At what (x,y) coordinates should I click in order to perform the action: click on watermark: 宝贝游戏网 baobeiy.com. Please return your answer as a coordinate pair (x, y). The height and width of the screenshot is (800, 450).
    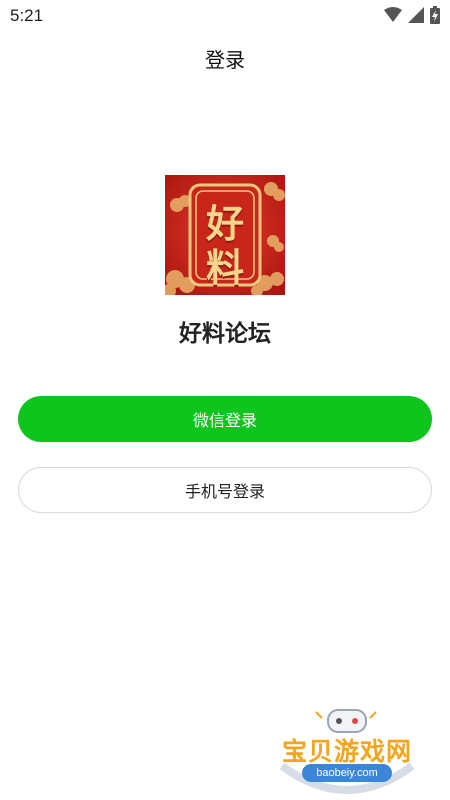
    Looking at the image, I should click on (347, 750).